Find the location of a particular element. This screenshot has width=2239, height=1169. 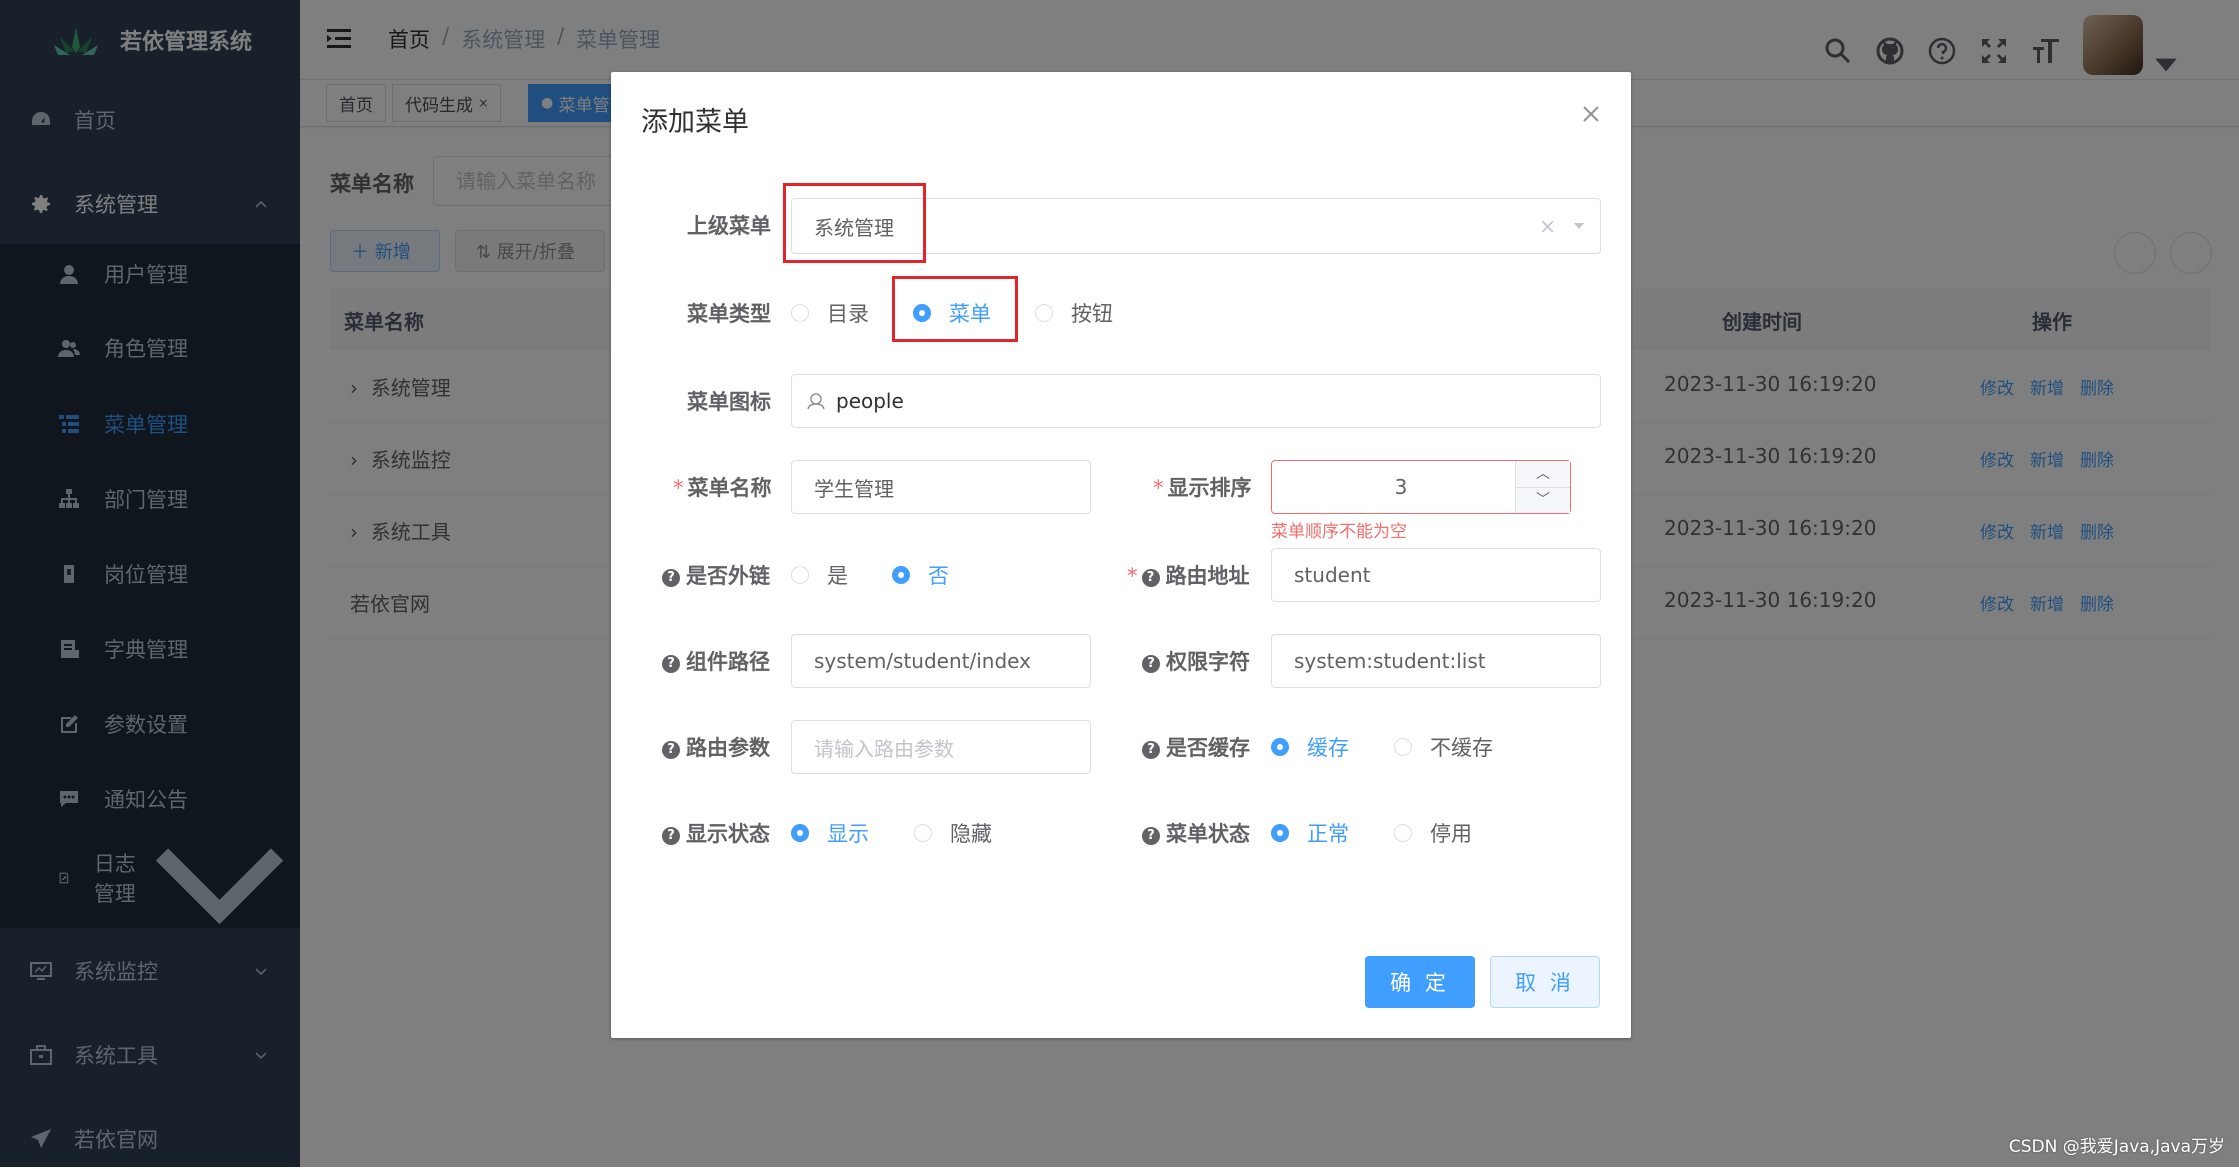

radio-visible-hide: 隐藏 is located at coordinates (953, 833).